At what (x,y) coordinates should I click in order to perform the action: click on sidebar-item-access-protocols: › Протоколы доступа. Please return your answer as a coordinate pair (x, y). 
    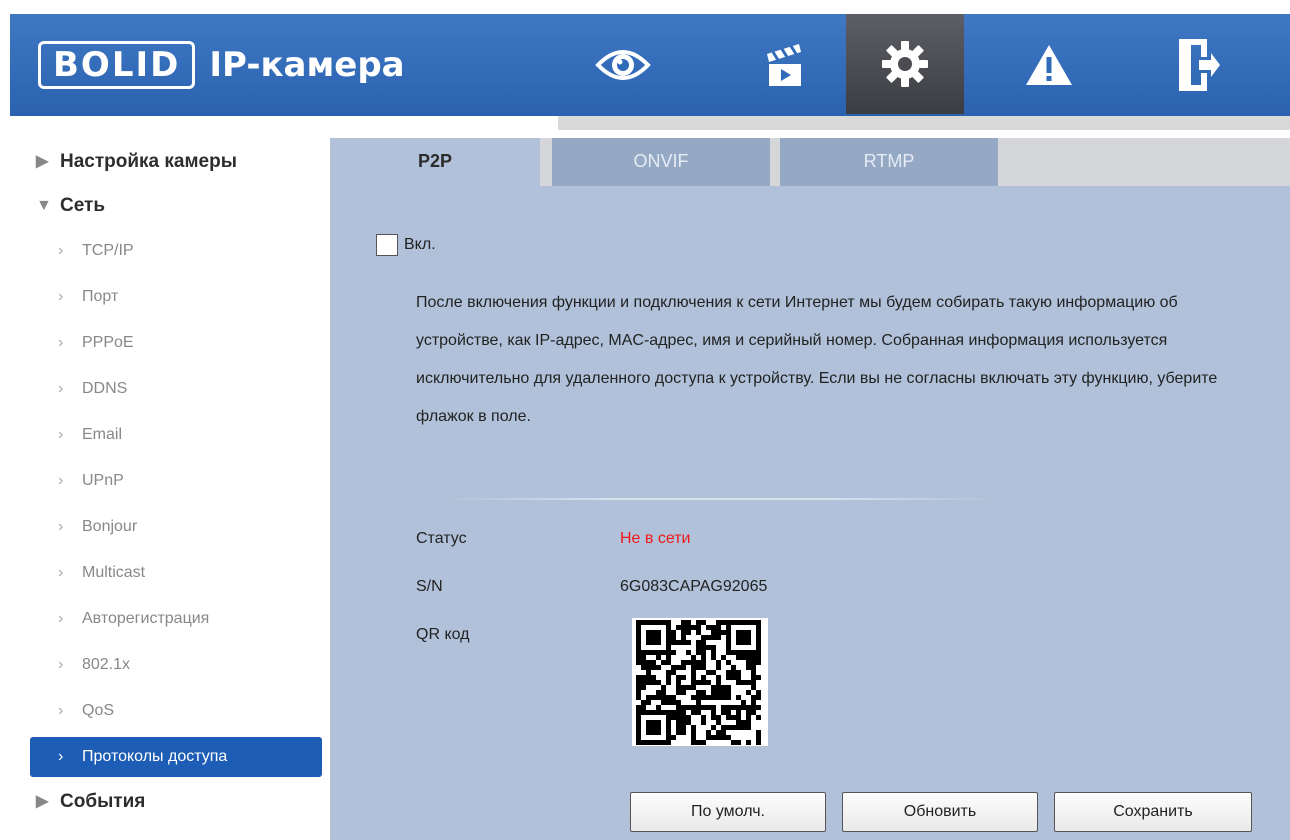
    Looking at the image, I should click on (176, 757).